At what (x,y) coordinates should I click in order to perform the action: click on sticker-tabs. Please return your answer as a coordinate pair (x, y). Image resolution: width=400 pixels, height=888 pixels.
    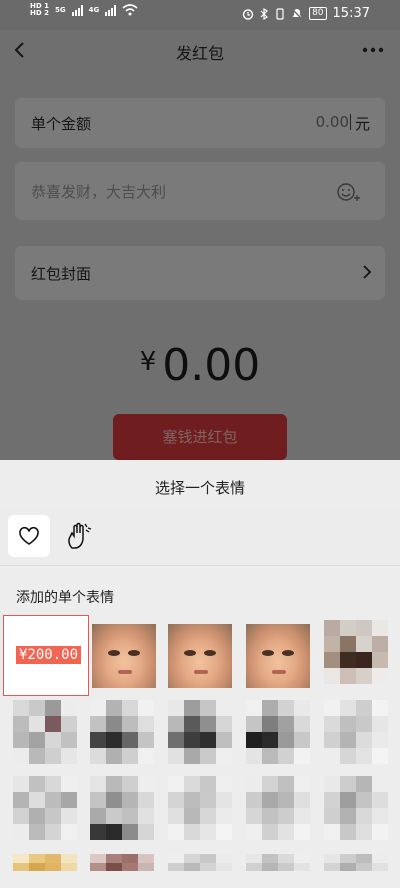
    Looking at the image, I should click on (200, 537).